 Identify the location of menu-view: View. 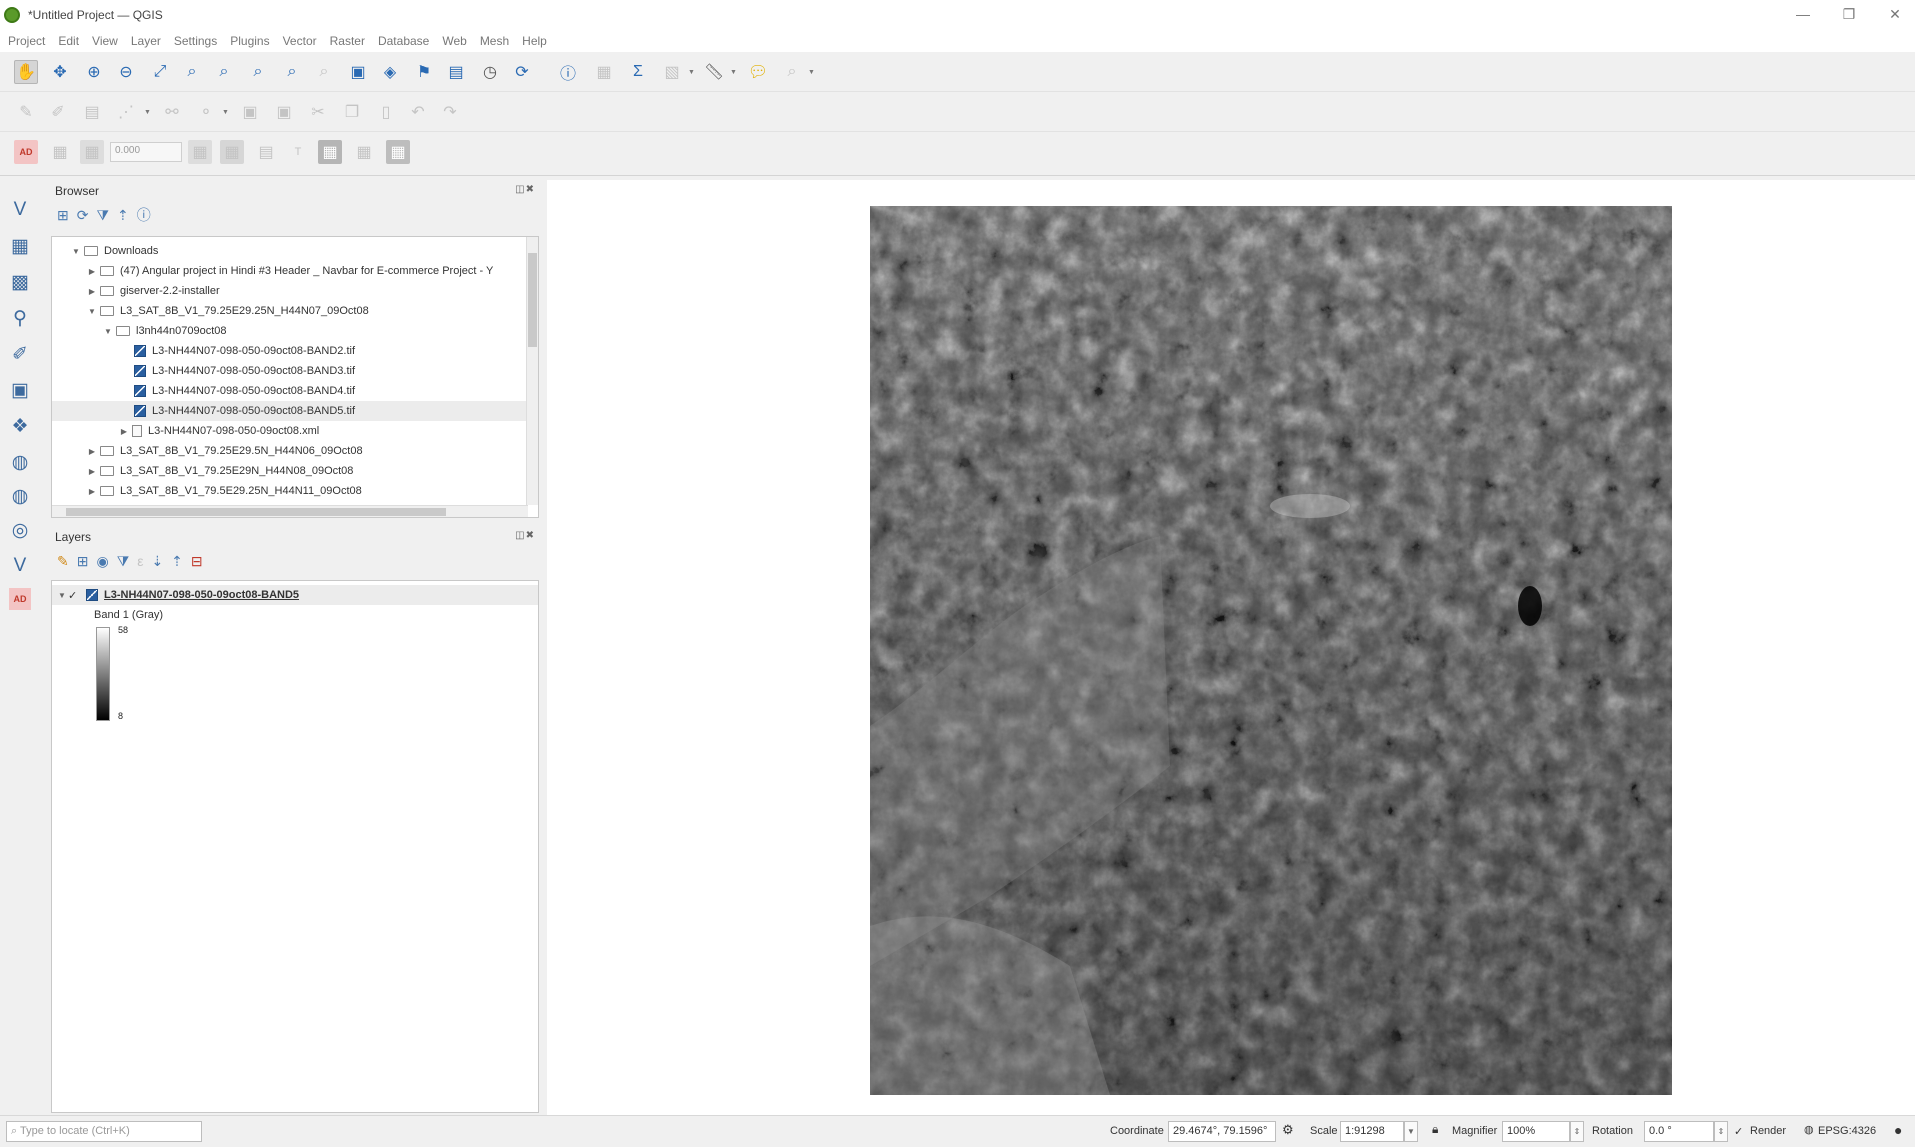
(105, 41).